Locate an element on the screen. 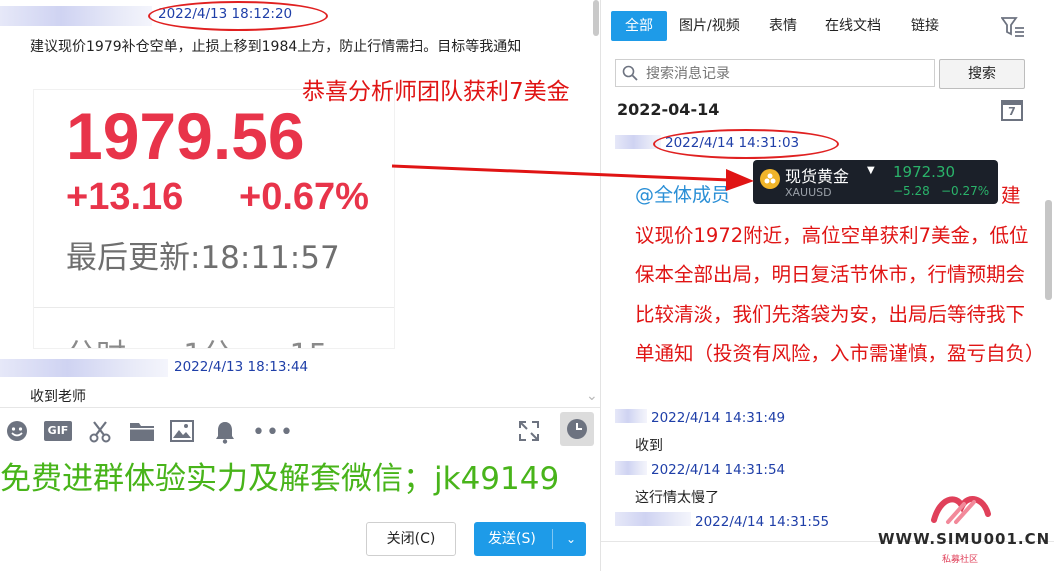 This screenshot has width=1054, height=571. quote-updated-time: 最后更新:18:11:57 is located at coordinates (203, 258).